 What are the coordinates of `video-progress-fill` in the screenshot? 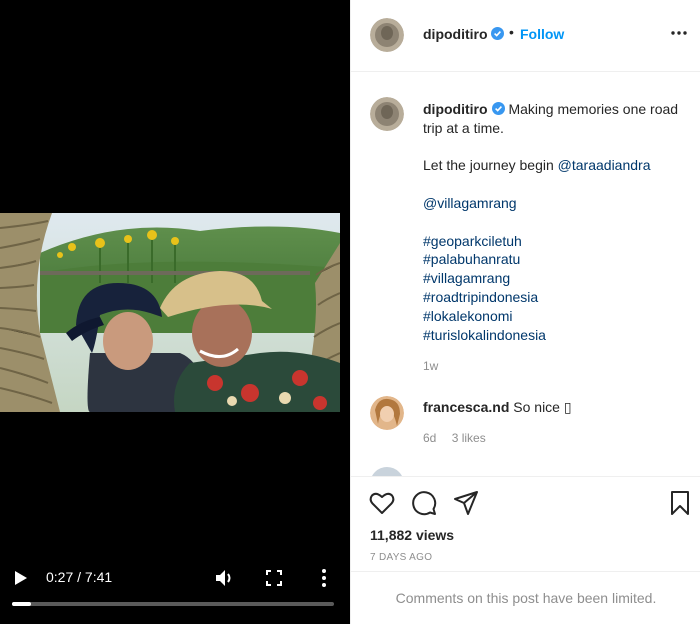 It's located at (21, 604).